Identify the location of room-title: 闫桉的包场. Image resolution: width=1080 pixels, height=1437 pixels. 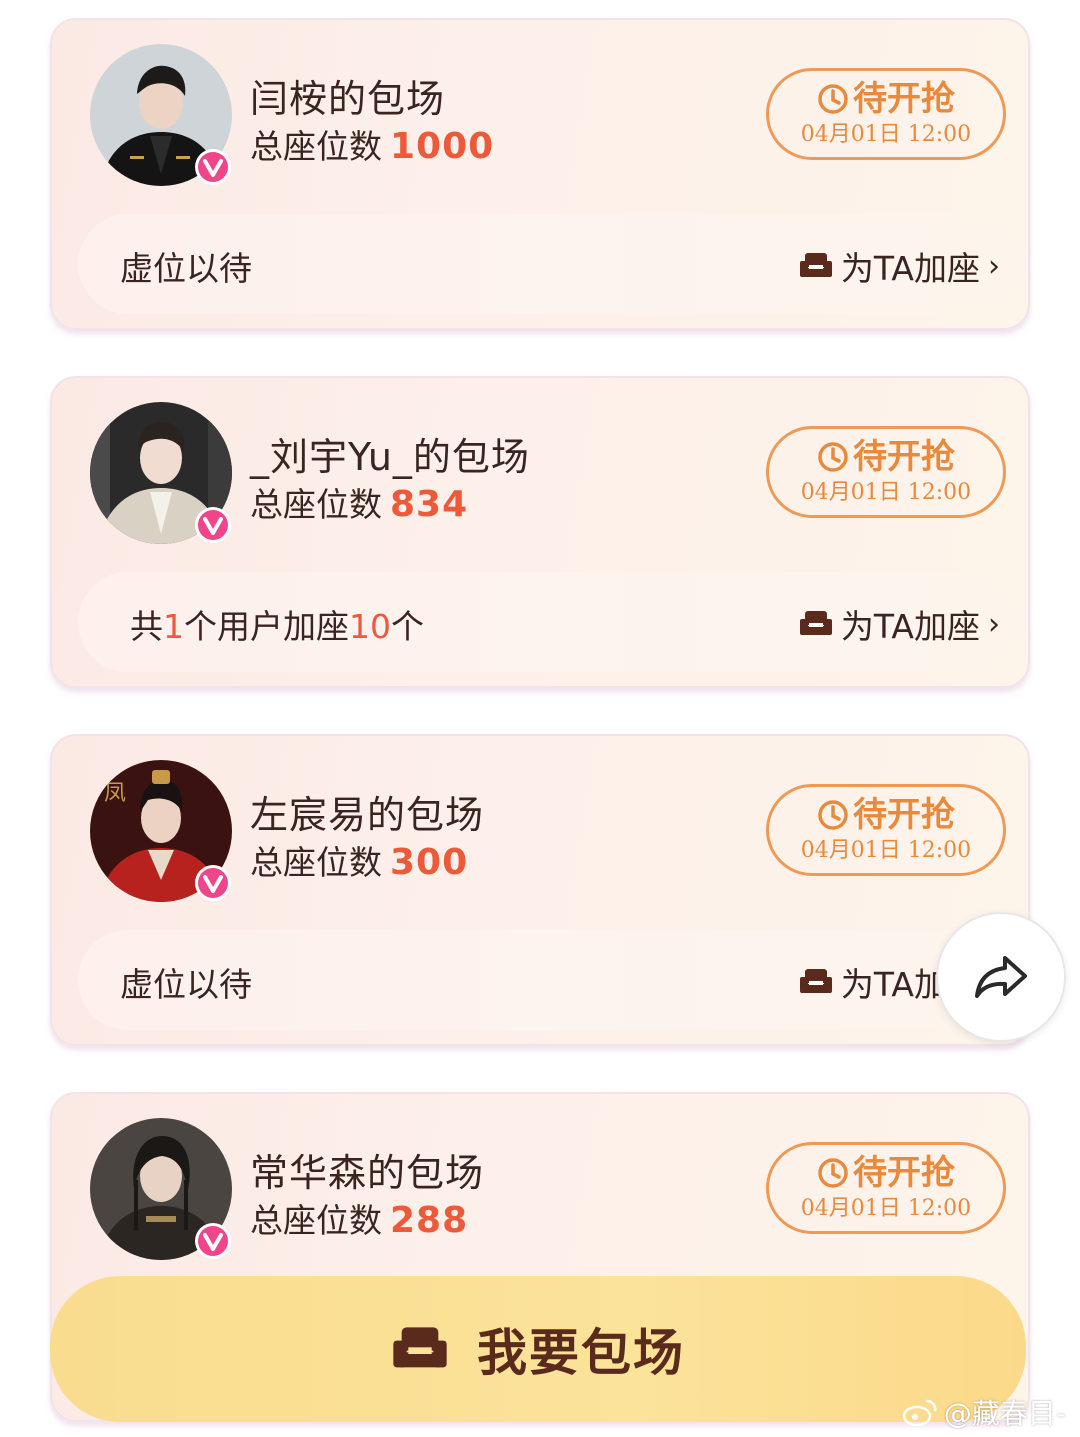
(348, 99).